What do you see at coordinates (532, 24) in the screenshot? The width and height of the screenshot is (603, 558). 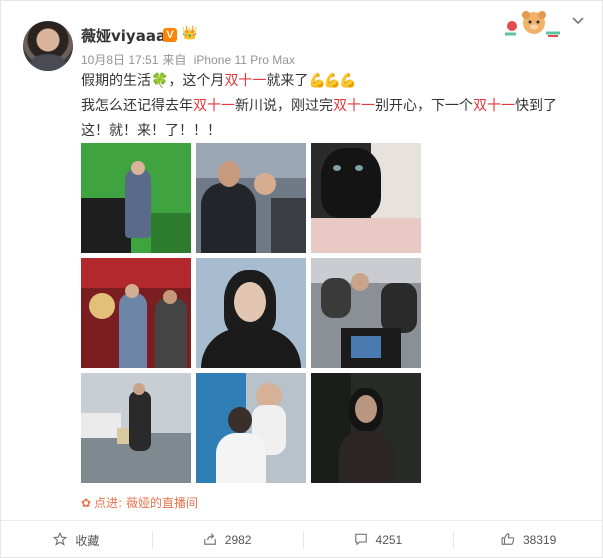 I see `bear-decoration-icon` at bounding box center [532, 24].